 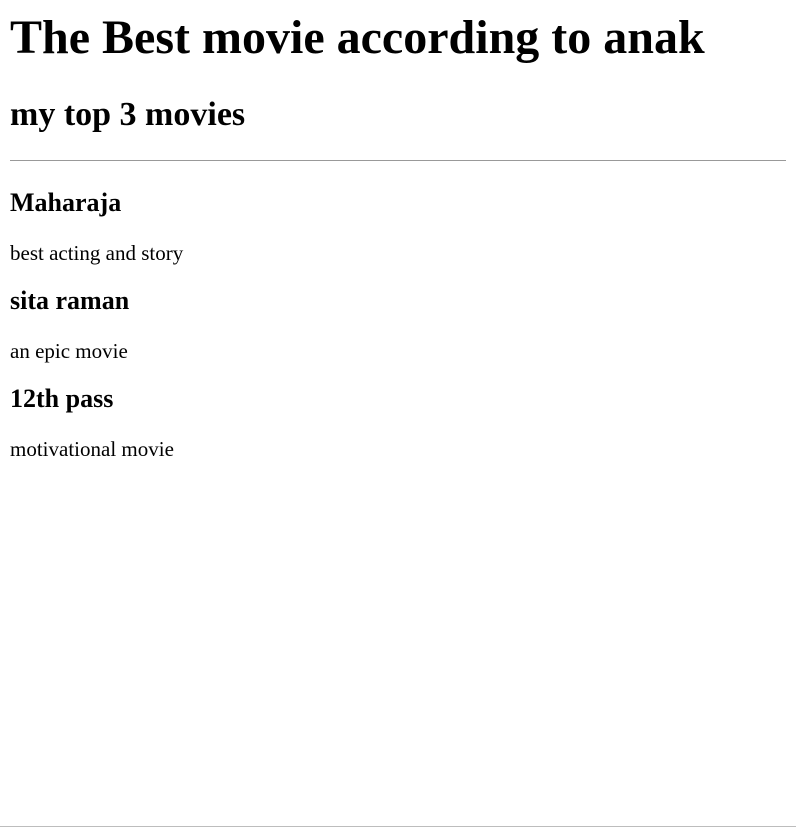 I want to click on divider, so click(x=398, y=160).